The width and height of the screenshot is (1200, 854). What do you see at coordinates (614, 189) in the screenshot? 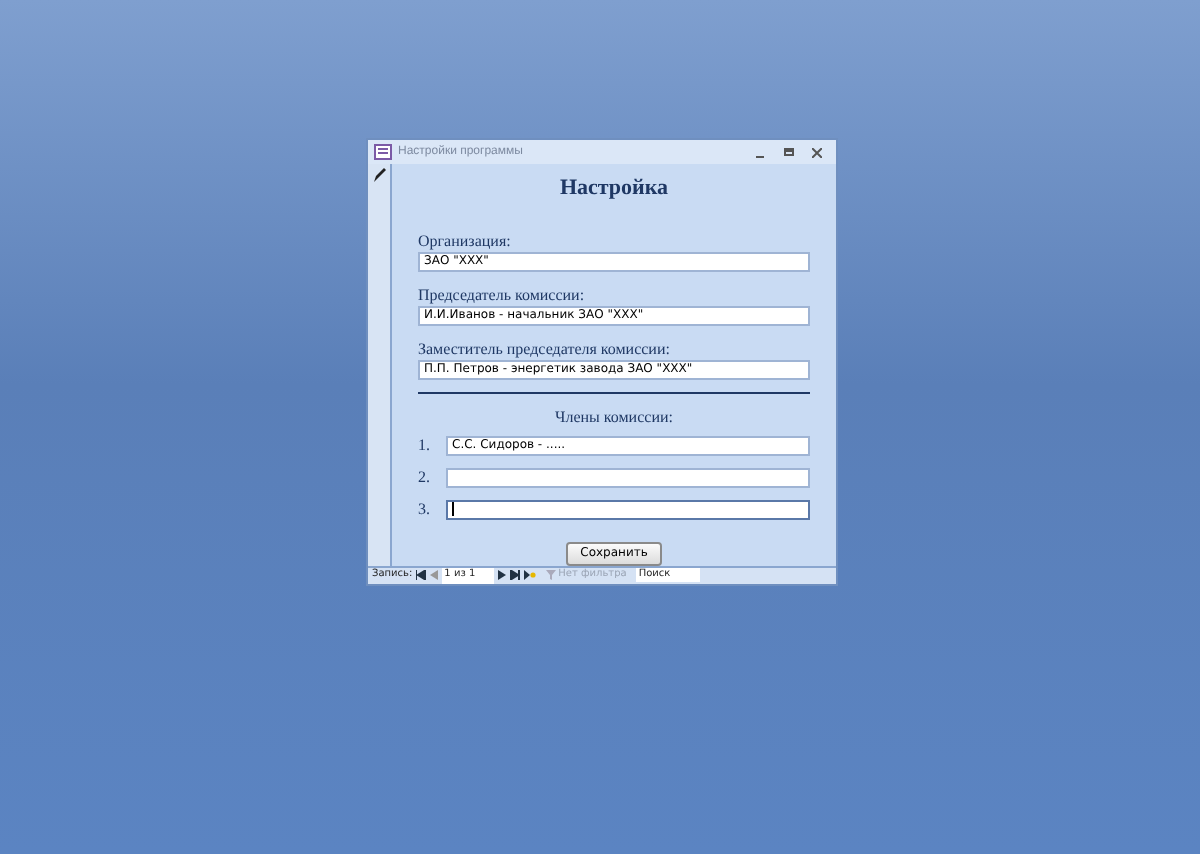
I see `form-heading: Настройка` at bounding box center [614, 189].